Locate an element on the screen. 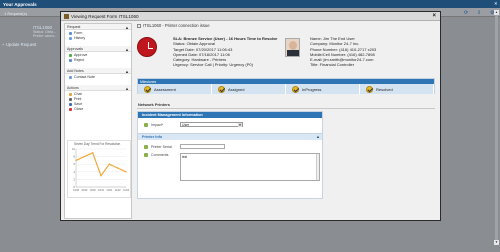 This screenshot has width=500, height=252. serial-input is located at coordinates (202, 146).